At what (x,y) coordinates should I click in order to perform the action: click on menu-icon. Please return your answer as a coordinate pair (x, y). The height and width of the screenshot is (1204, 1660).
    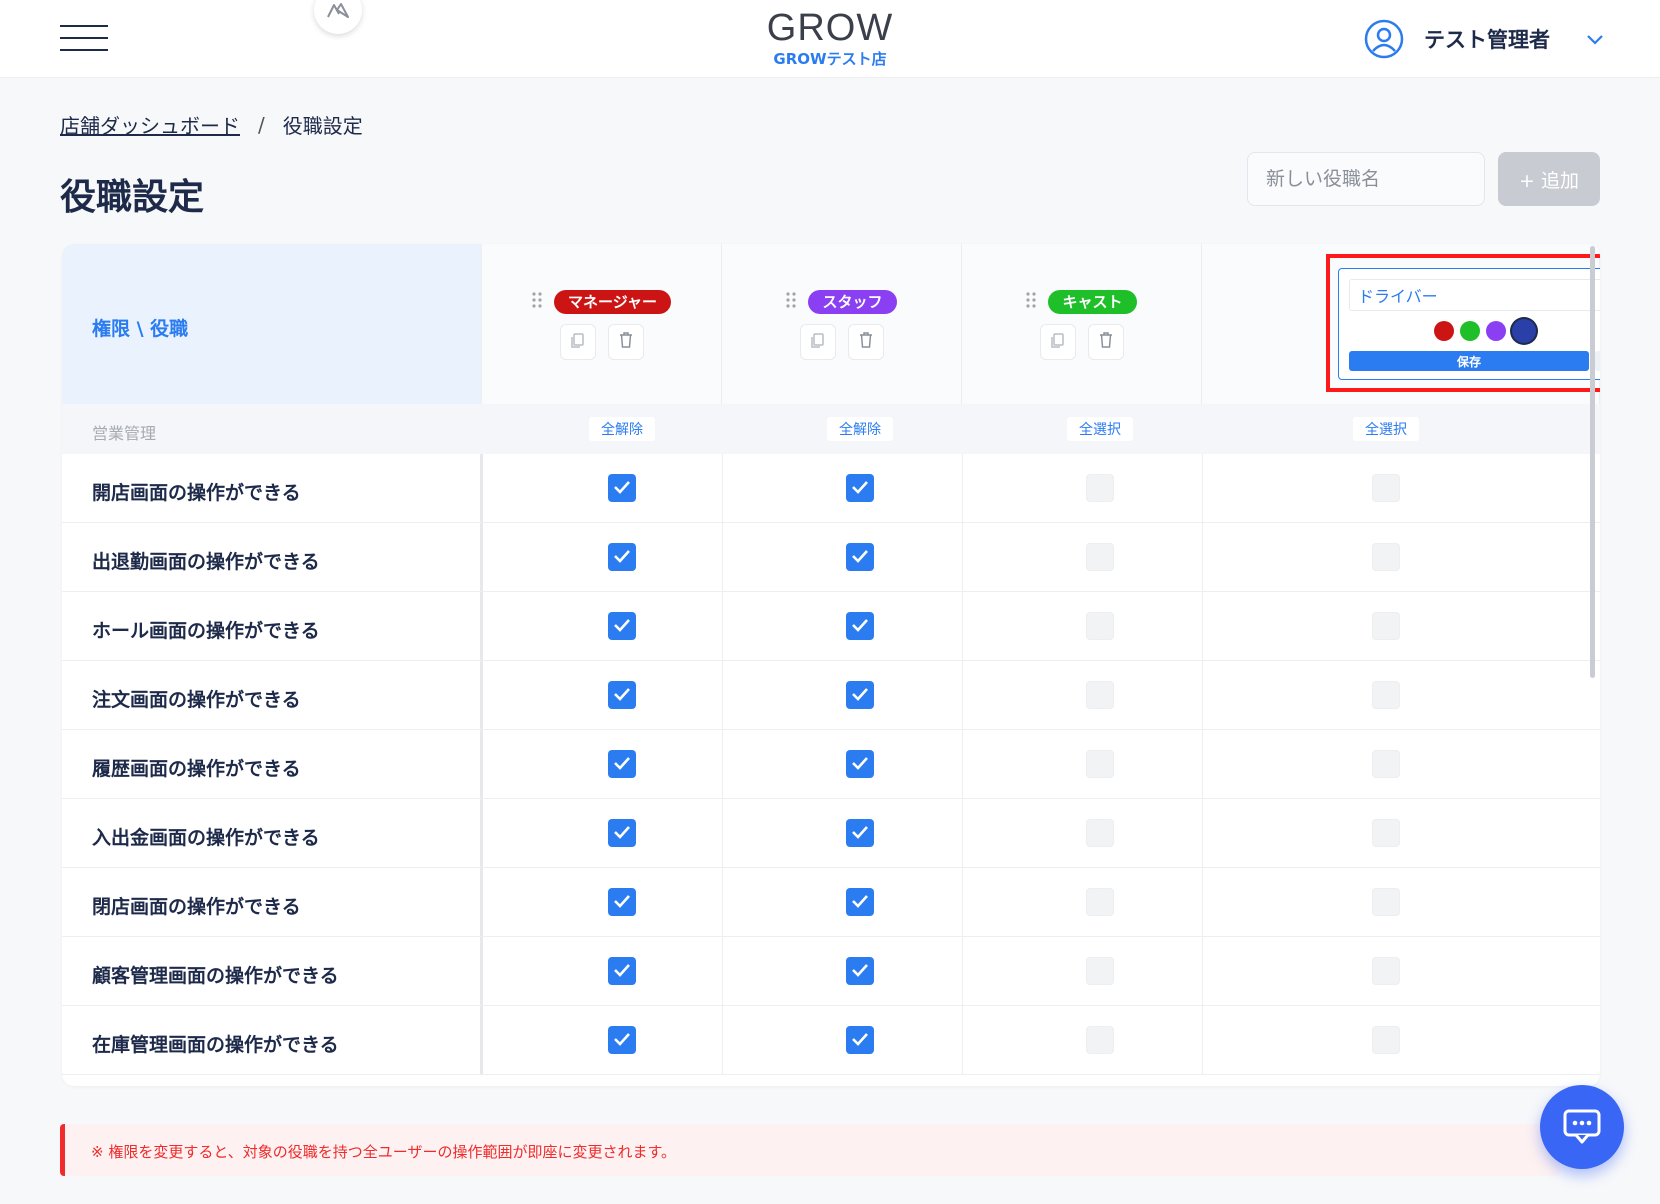
    Looking at the image, I should click on (84, 39).